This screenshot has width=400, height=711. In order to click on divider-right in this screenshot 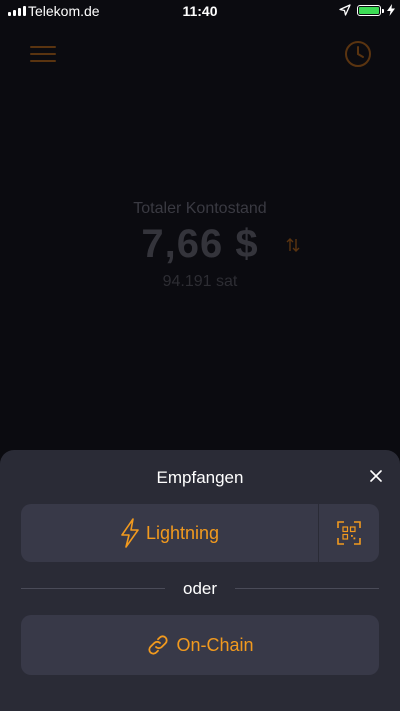, I will do `click(307, 588)`.